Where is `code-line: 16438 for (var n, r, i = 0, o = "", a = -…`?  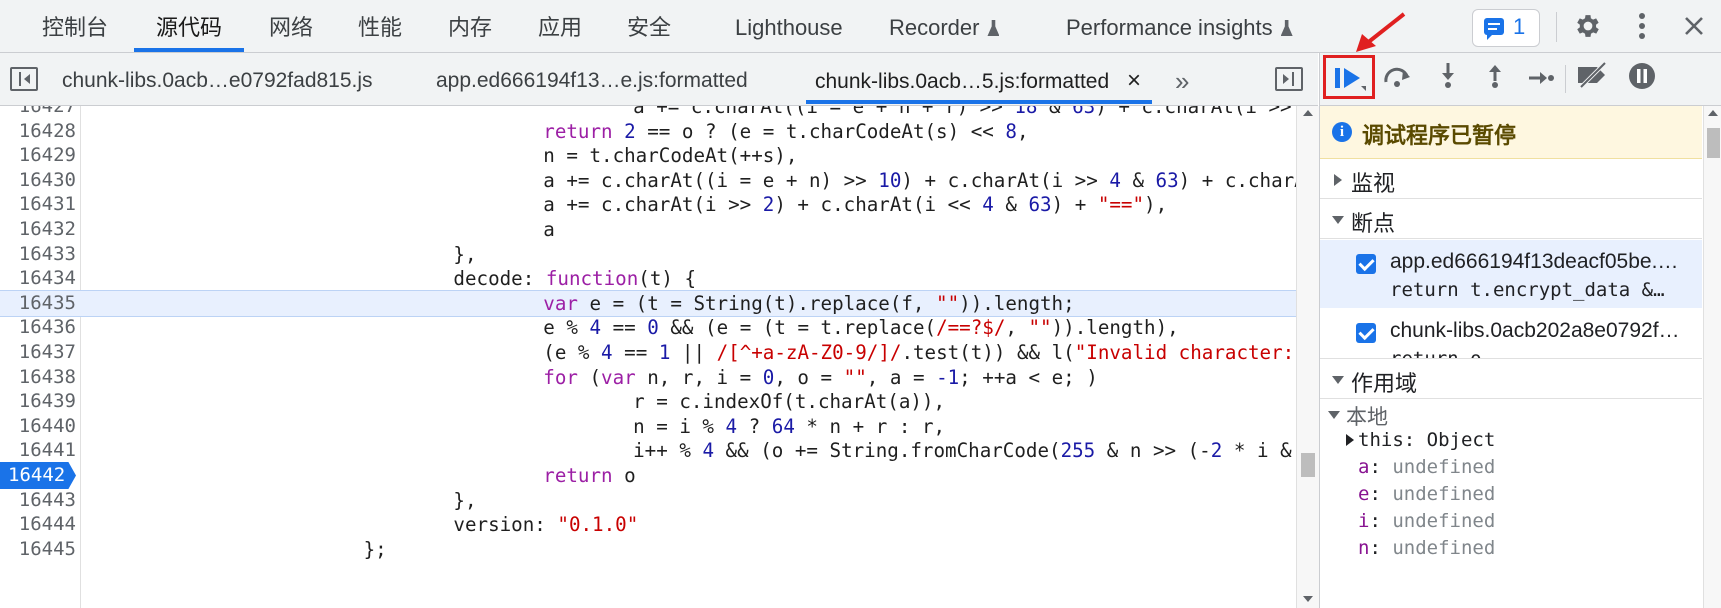 code-line: 16438 for (var n, r, i = 0, o = "", a = -… is located at coordinates (648, 377).